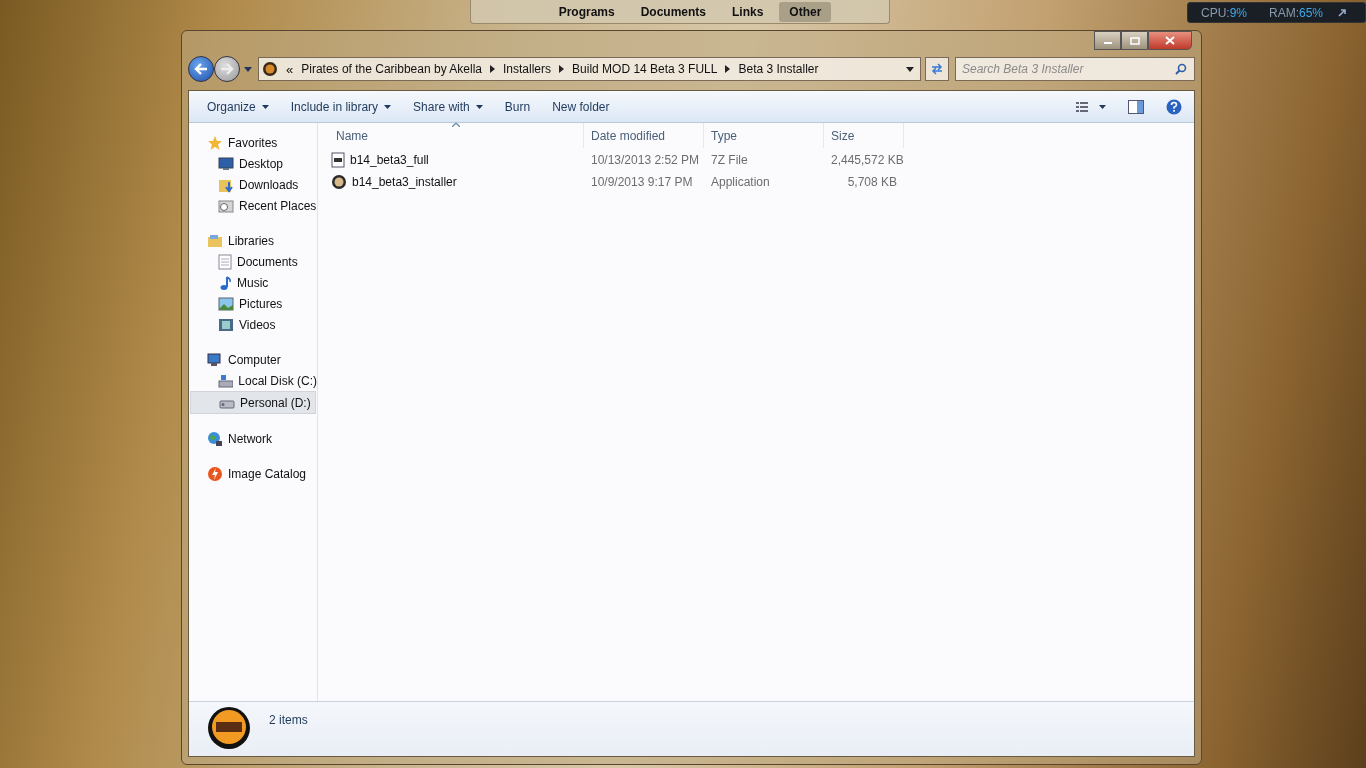 The height and width of the screenshot is (768, 1366). I want to click on nav-item: Downloads, so click(253, 184).